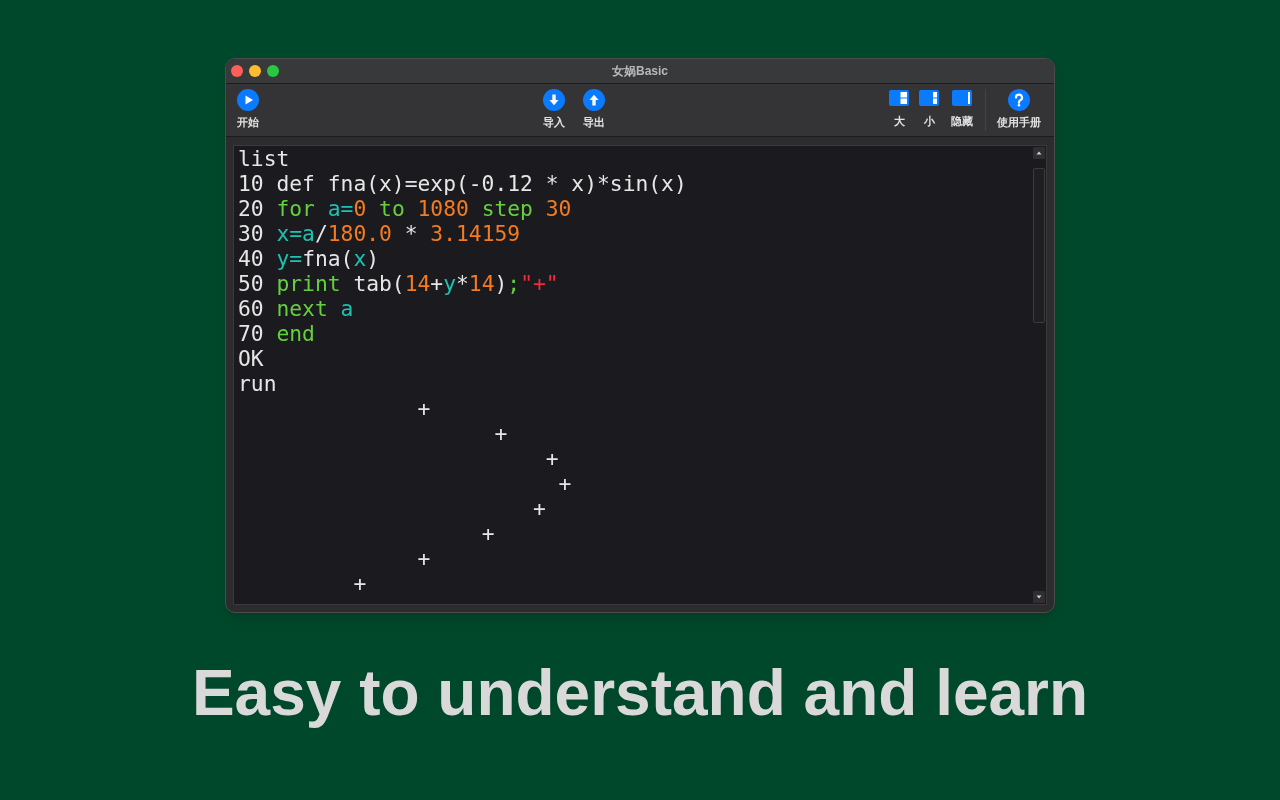 This screenshot has height=800, width=1280. Describe the element at coordinates (1019, 100) in the screenshot. I see `help-icon` at that location.